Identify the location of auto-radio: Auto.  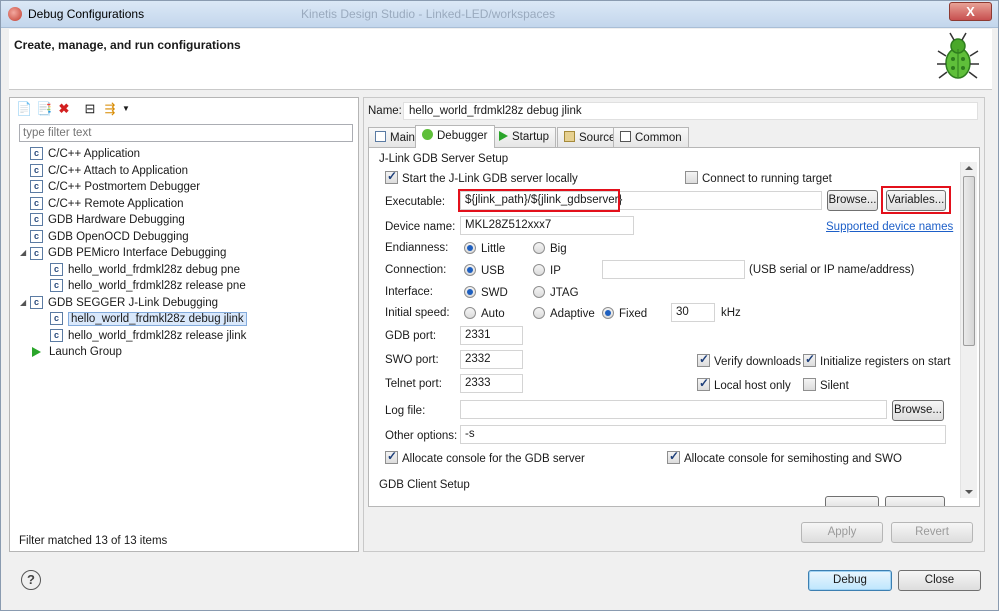
(484, 313).